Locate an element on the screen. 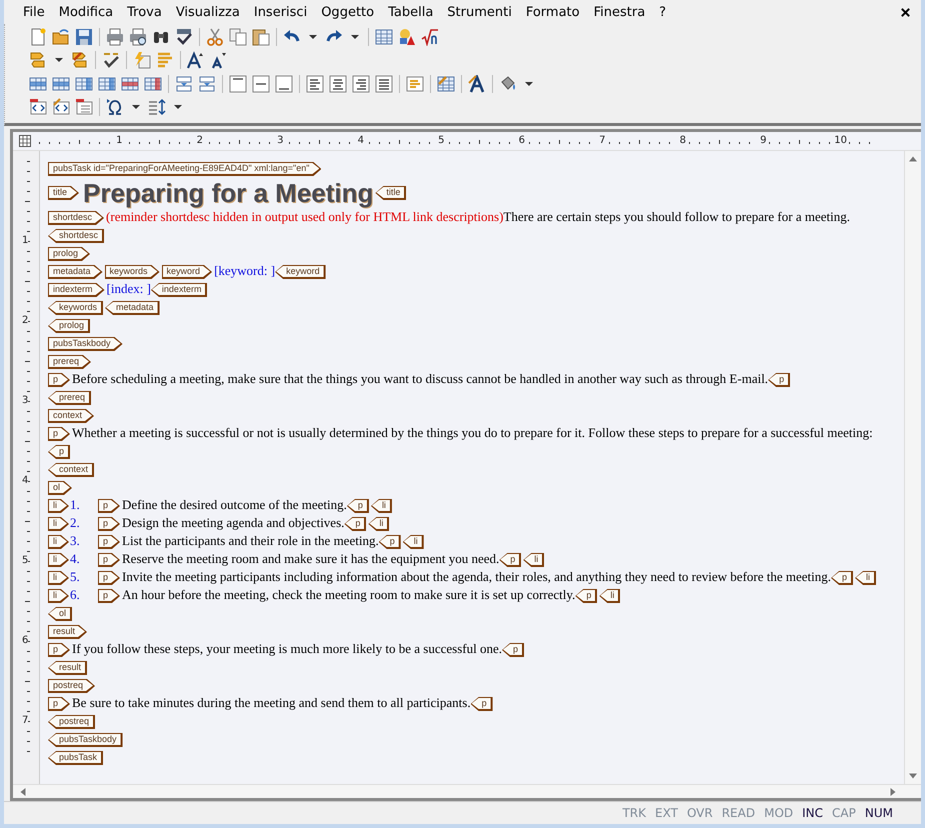 The width and height of the screenshot is (925, 828). start-tag: title is located at coordinates (64, 193).